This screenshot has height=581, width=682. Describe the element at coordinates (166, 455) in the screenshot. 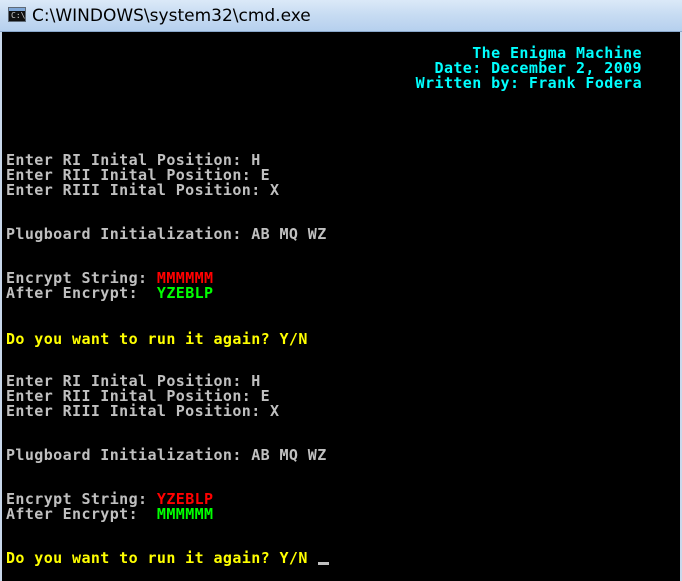

I see `run2-plugboard-line: Plugboard Initialization: AB MQ WZ` at that location.